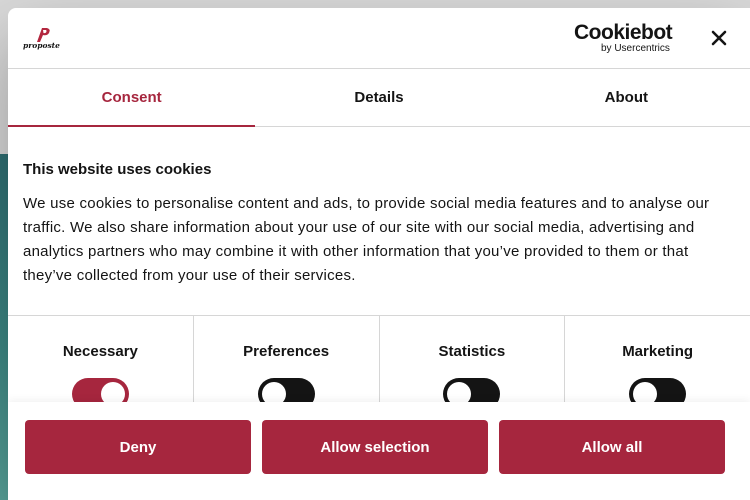  Describe the element at coordinates (100, 351) in the screenshot. I see `category-label: Necessary` at that location.